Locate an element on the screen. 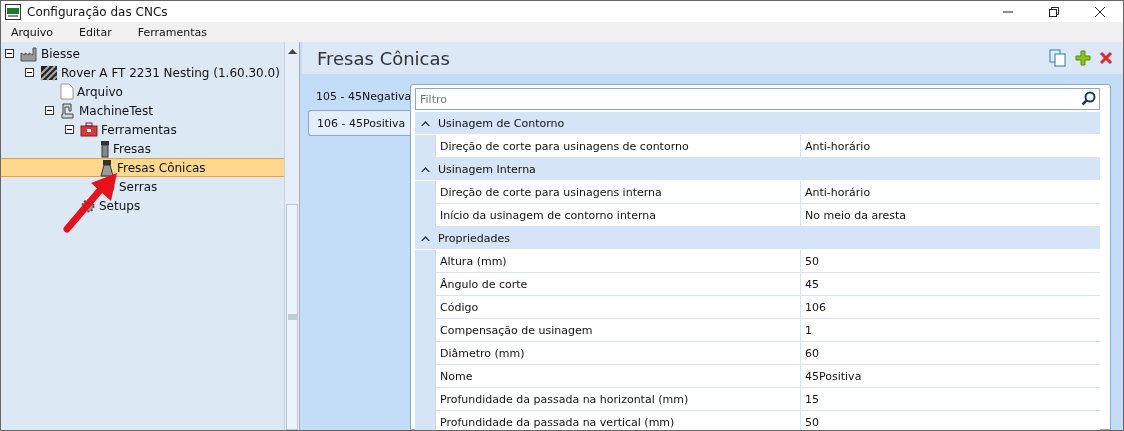 The height and width of the screenshot is (431, 1124). panel-title: Fresas Cônicas is located at coordinates (383, 58).